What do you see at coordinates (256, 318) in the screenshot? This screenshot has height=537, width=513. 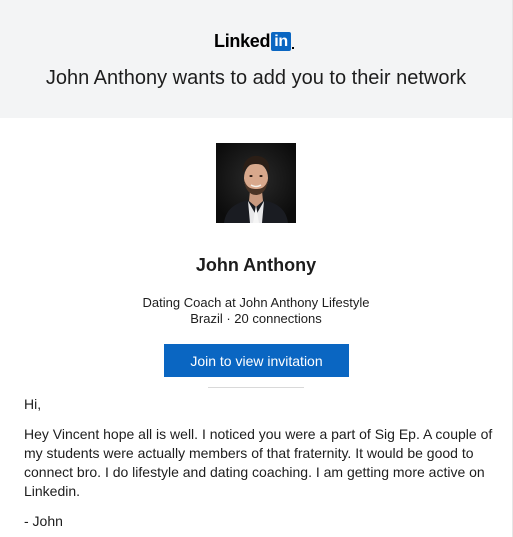 I see `profile-meta: Brazil · 20 connections` at bounding box center [256, 318].